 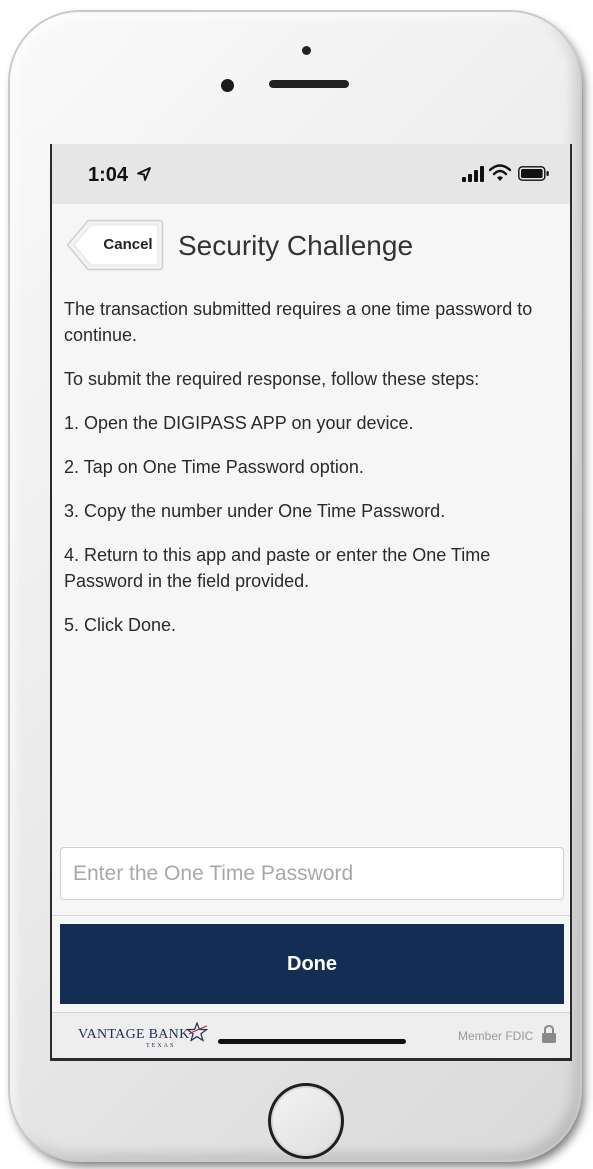 What do you see at coordinates (214, 467) in the screenshot?
I see `instruction-step: 2. Tap on One Time Password option.` at bounding box center [214, 467].